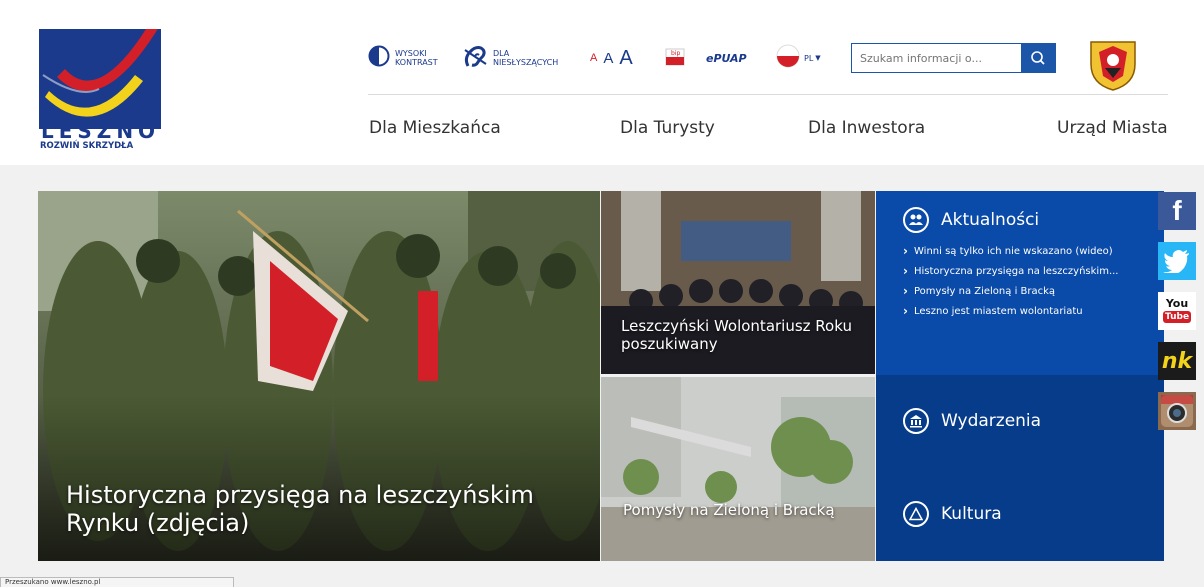  What do you see at coordinates (729, 510) in the screenshot?
I see `tile-green-street-caption: Pomysły na Zieloną i Bracką` at bounding box center [729, 510].